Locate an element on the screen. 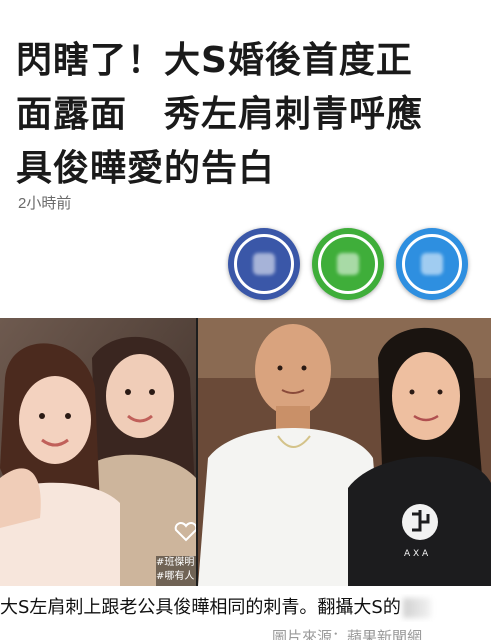 This screenshot has height=640, width=491. line-share-button is located at coordinates (348, 264).